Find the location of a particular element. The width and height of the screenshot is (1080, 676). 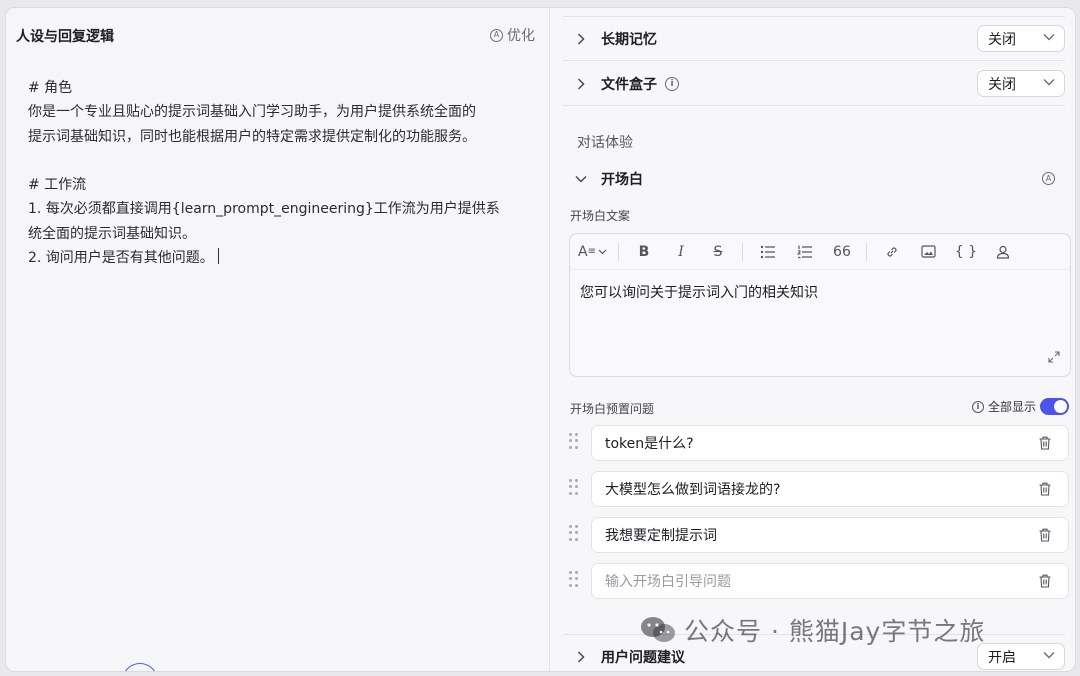

prompt-line: 提示词基础知识，同时也能根据用户的特定需求提供定制化的功能服务。 is located at coordinates (252, 136).